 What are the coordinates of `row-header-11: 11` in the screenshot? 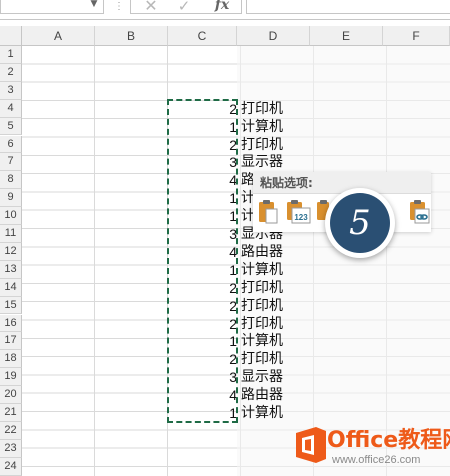 It's located at (11, 234).